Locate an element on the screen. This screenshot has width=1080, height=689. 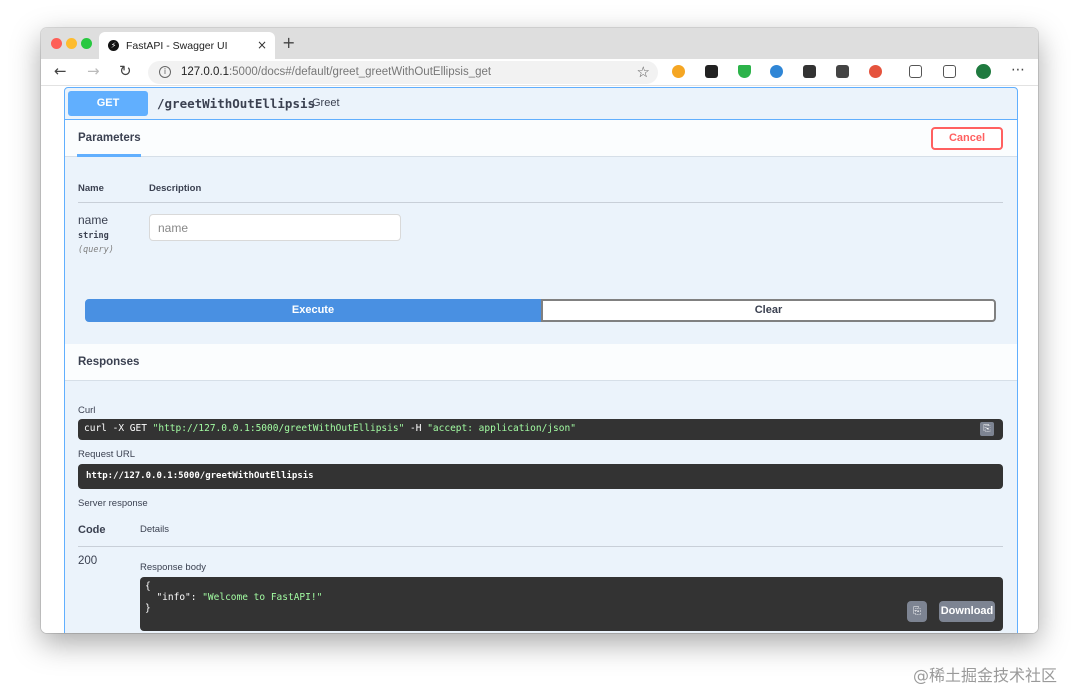
tab-bar: ⚡ FastAPI - Swagger UI × + is located at coordinates (539, 43).